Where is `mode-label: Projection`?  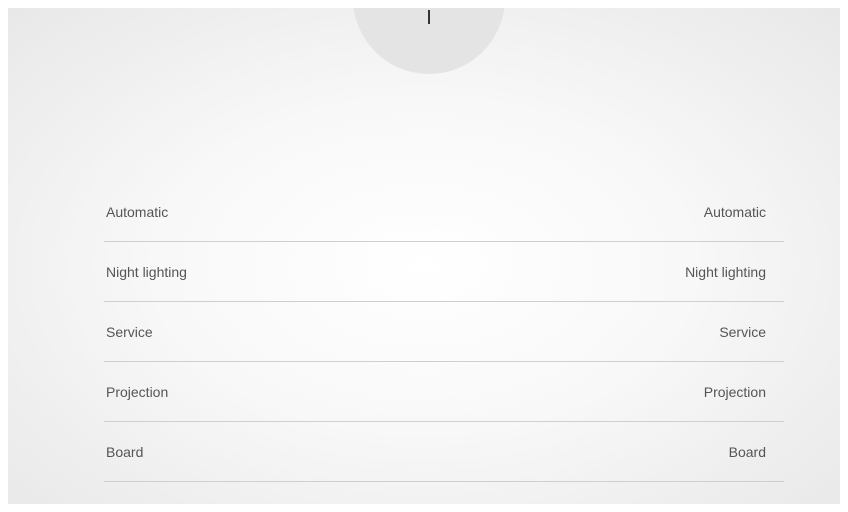 mode-label: Projection is located at coordinates (137, 392).